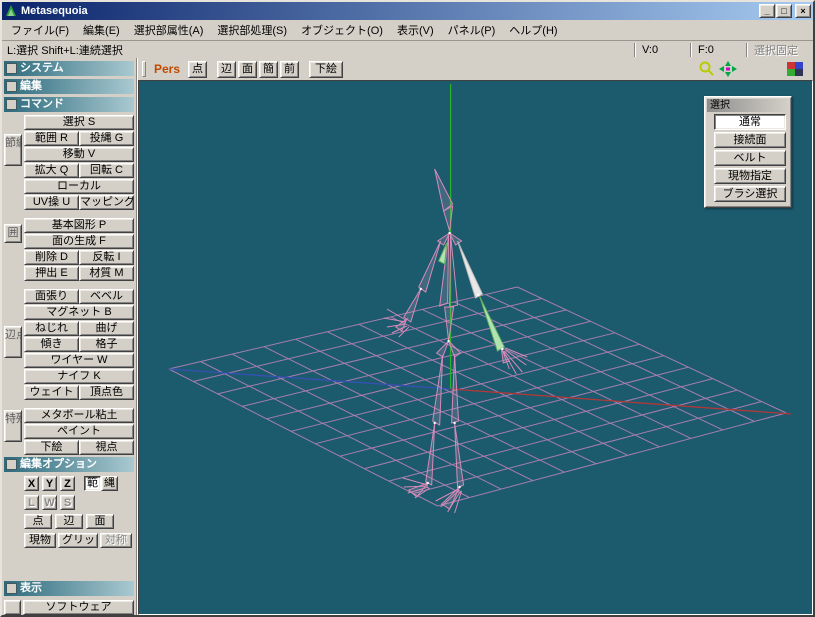 The width and height of the screenshot is (815, 617). I want to click on axis-z-toggle: Z, so click(67, 483).